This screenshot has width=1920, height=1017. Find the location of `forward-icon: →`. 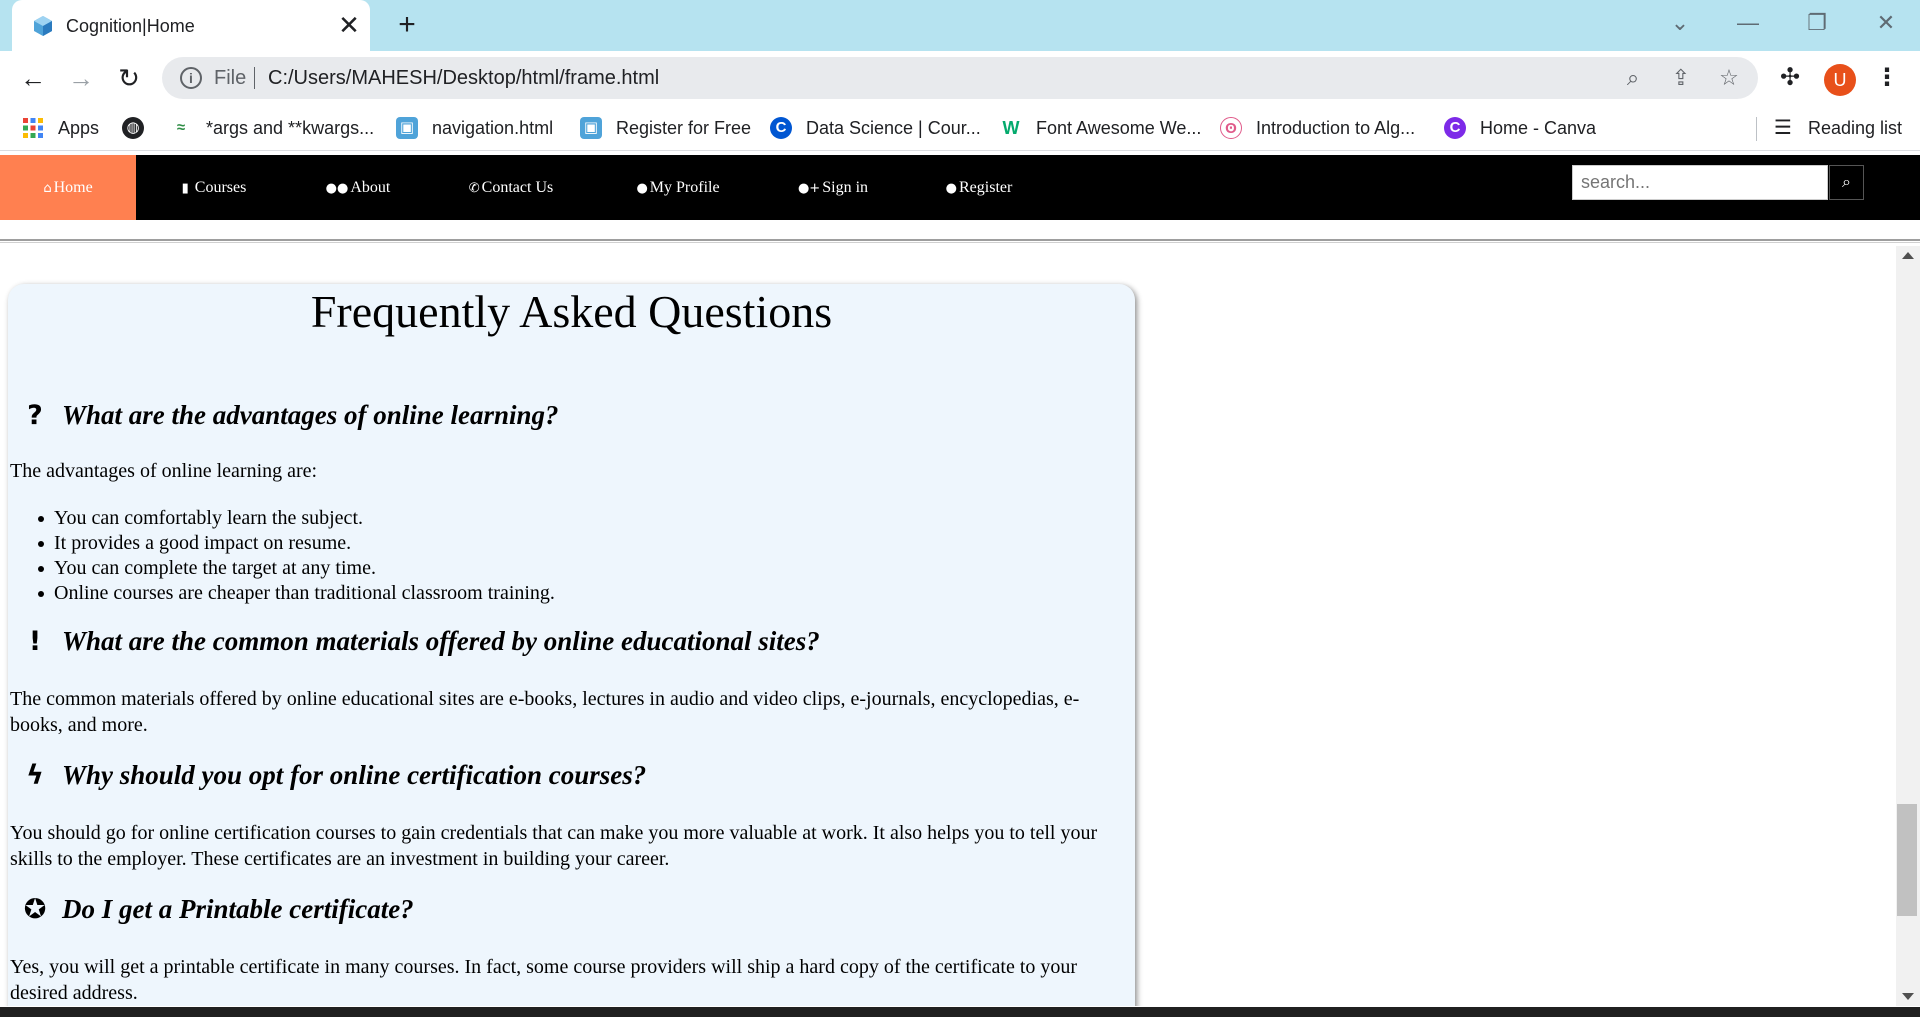

forward-icon: → is located at coordinates (81, 78).